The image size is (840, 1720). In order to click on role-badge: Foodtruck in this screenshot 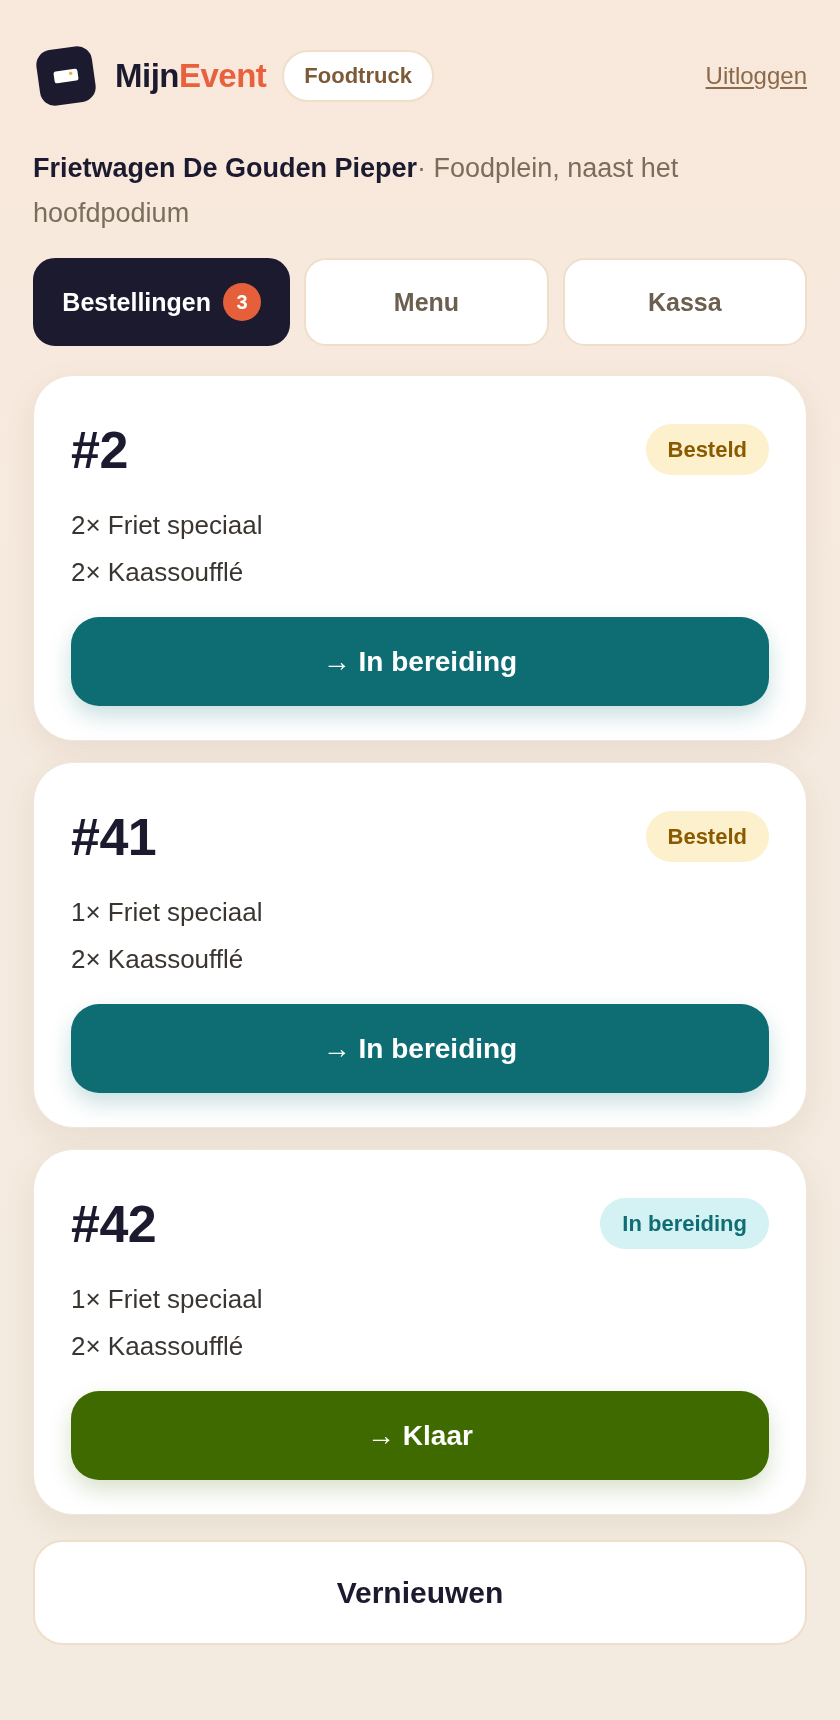, I will do `click(358, 76)`.